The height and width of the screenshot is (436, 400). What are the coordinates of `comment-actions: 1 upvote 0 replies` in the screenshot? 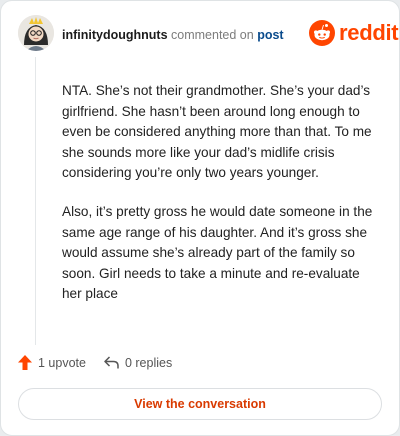 It's located at (104, 362).